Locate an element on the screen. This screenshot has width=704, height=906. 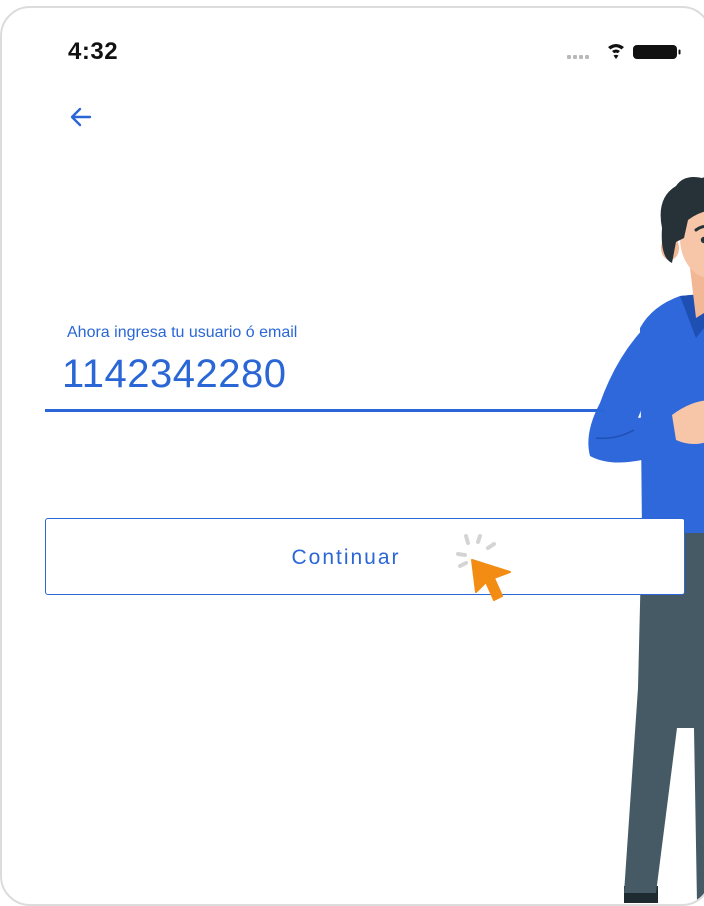
back-arrow-icon is located at coordinates (81, 119).